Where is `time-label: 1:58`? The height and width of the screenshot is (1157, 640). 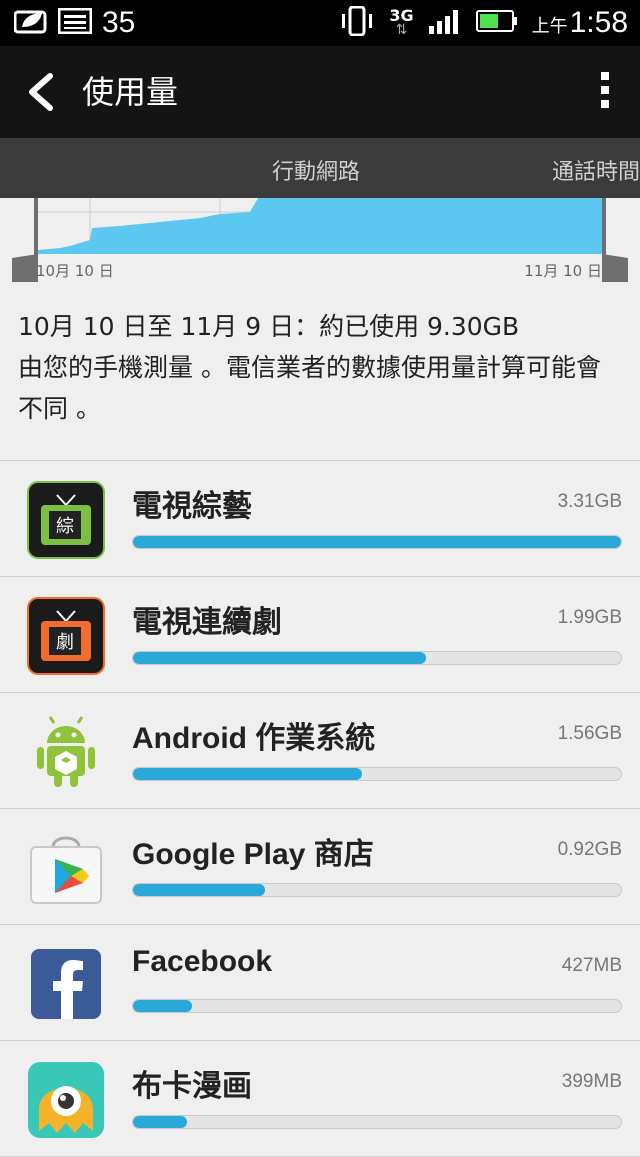 time-label: 1:58 is located at coordinates (598, 22).